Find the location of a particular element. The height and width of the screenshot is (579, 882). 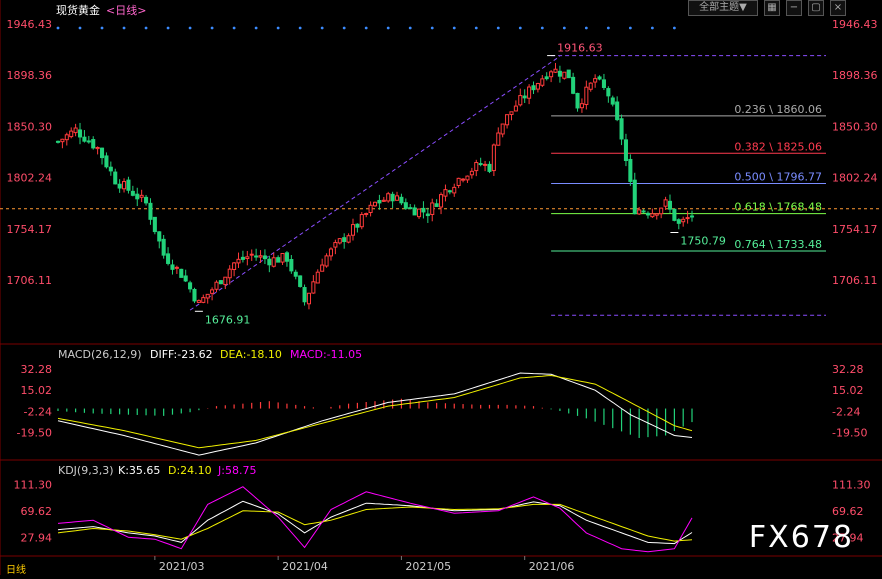

macd-tick-left-3: -19.50 is located at coordinates (34, 432).